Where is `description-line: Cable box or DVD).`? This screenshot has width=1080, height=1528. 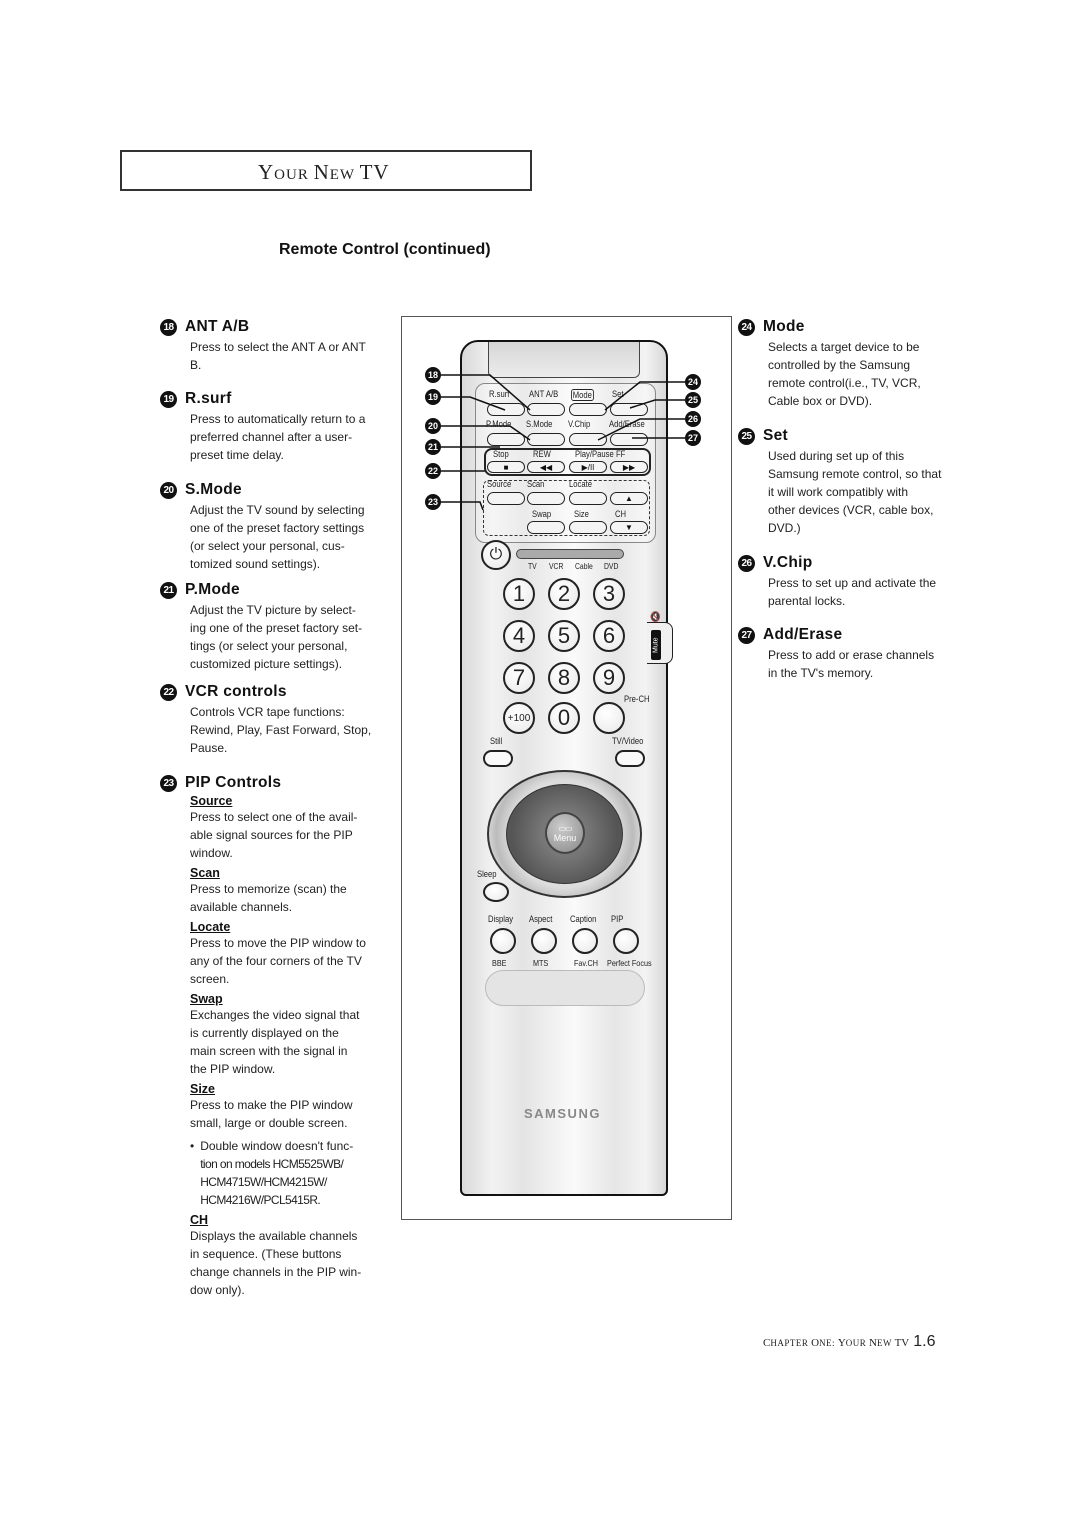 description-line: Cable box or DVD). is located at coordinates (820, 401).